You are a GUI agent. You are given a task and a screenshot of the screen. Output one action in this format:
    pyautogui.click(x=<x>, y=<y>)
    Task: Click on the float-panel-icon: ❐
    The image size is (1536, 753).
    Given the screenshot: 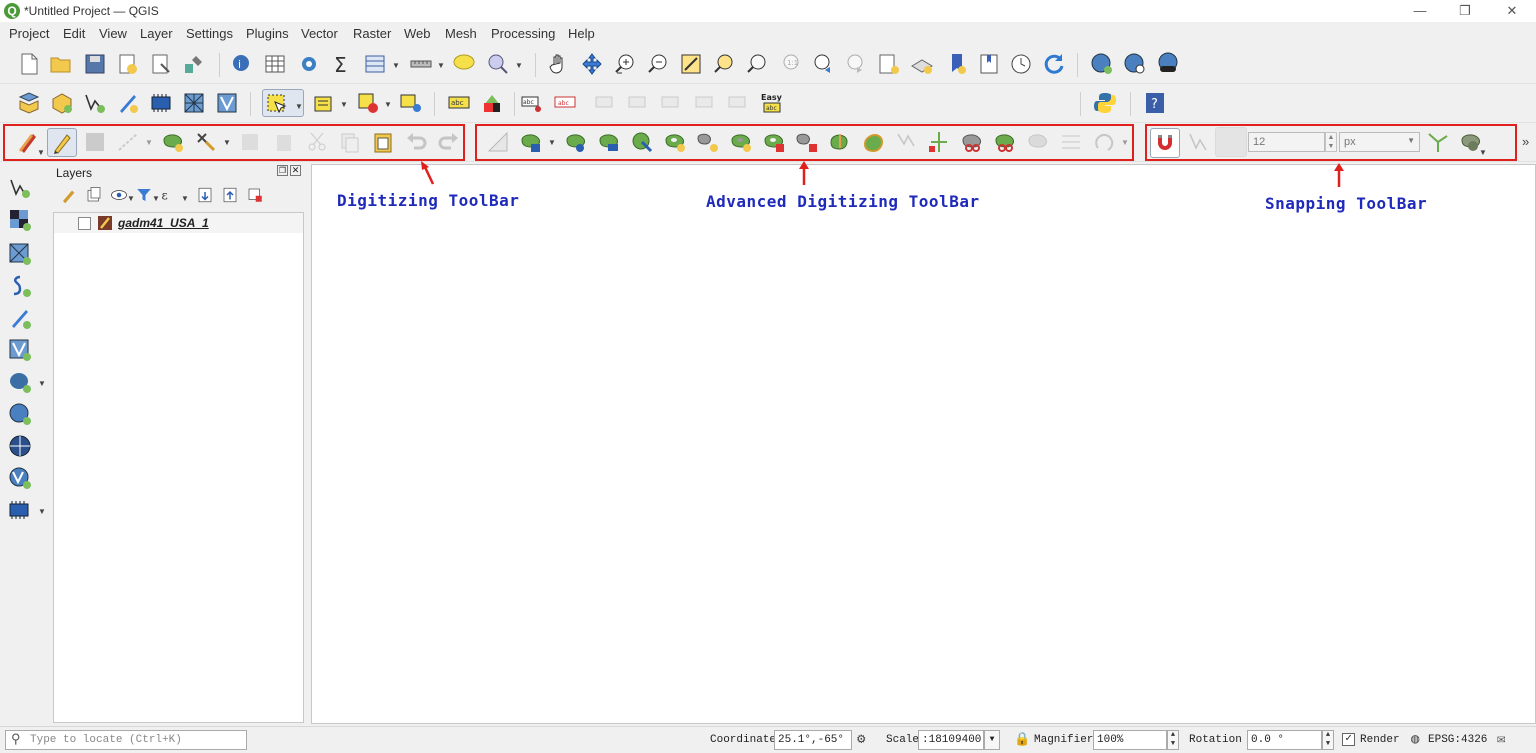 What is the action you would take?
    pyautogui.click(x=282, y=170)
    